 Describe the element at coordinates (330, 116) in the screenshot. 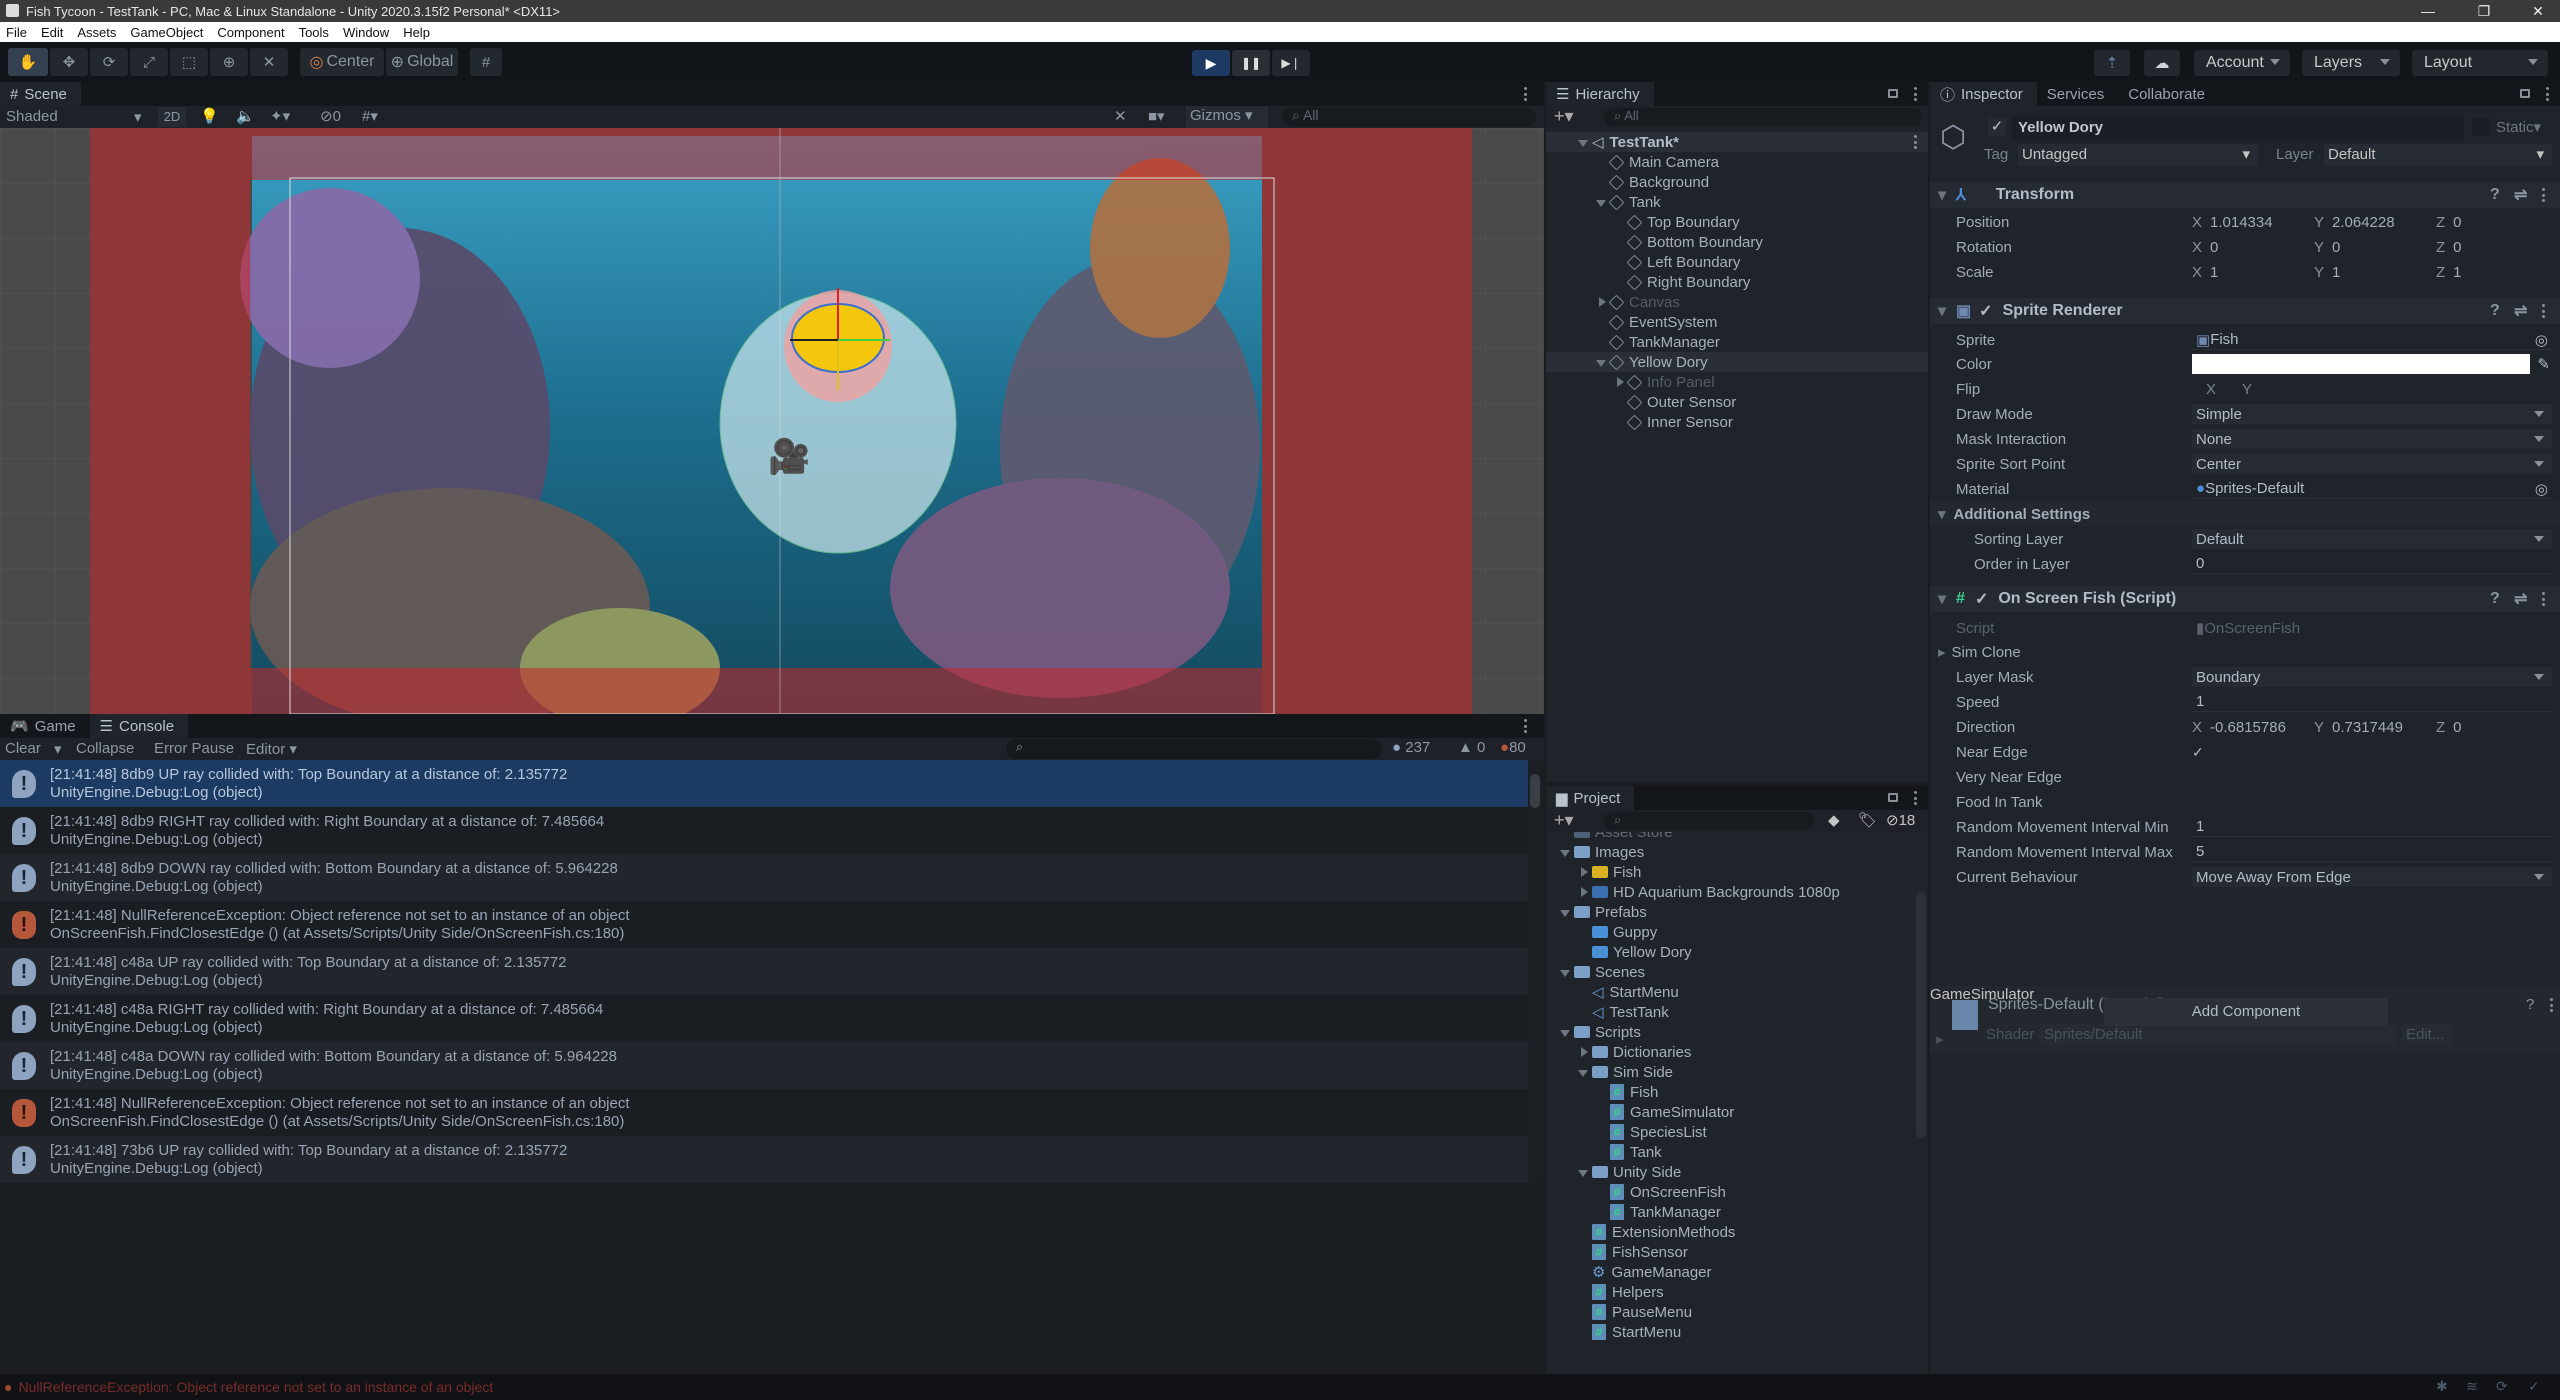

I see `hidden-objects-icon: ⊘0` at that location.